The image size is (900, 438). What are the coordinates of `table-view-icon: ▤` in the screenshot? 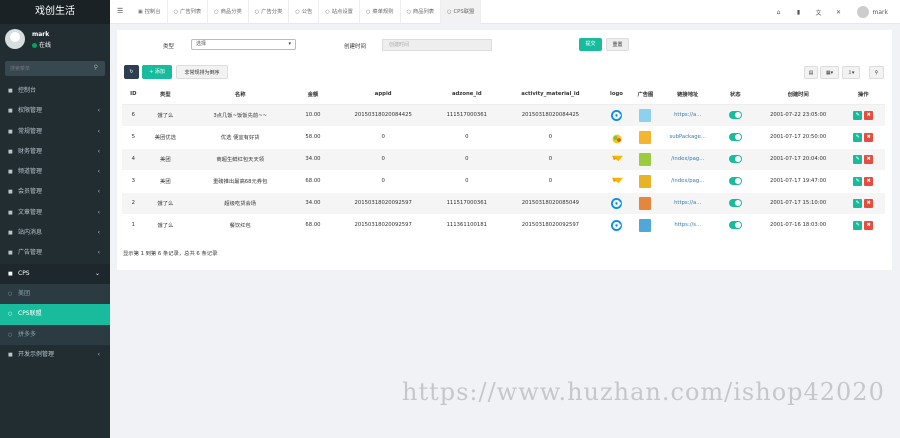 It's located at (811, 72).